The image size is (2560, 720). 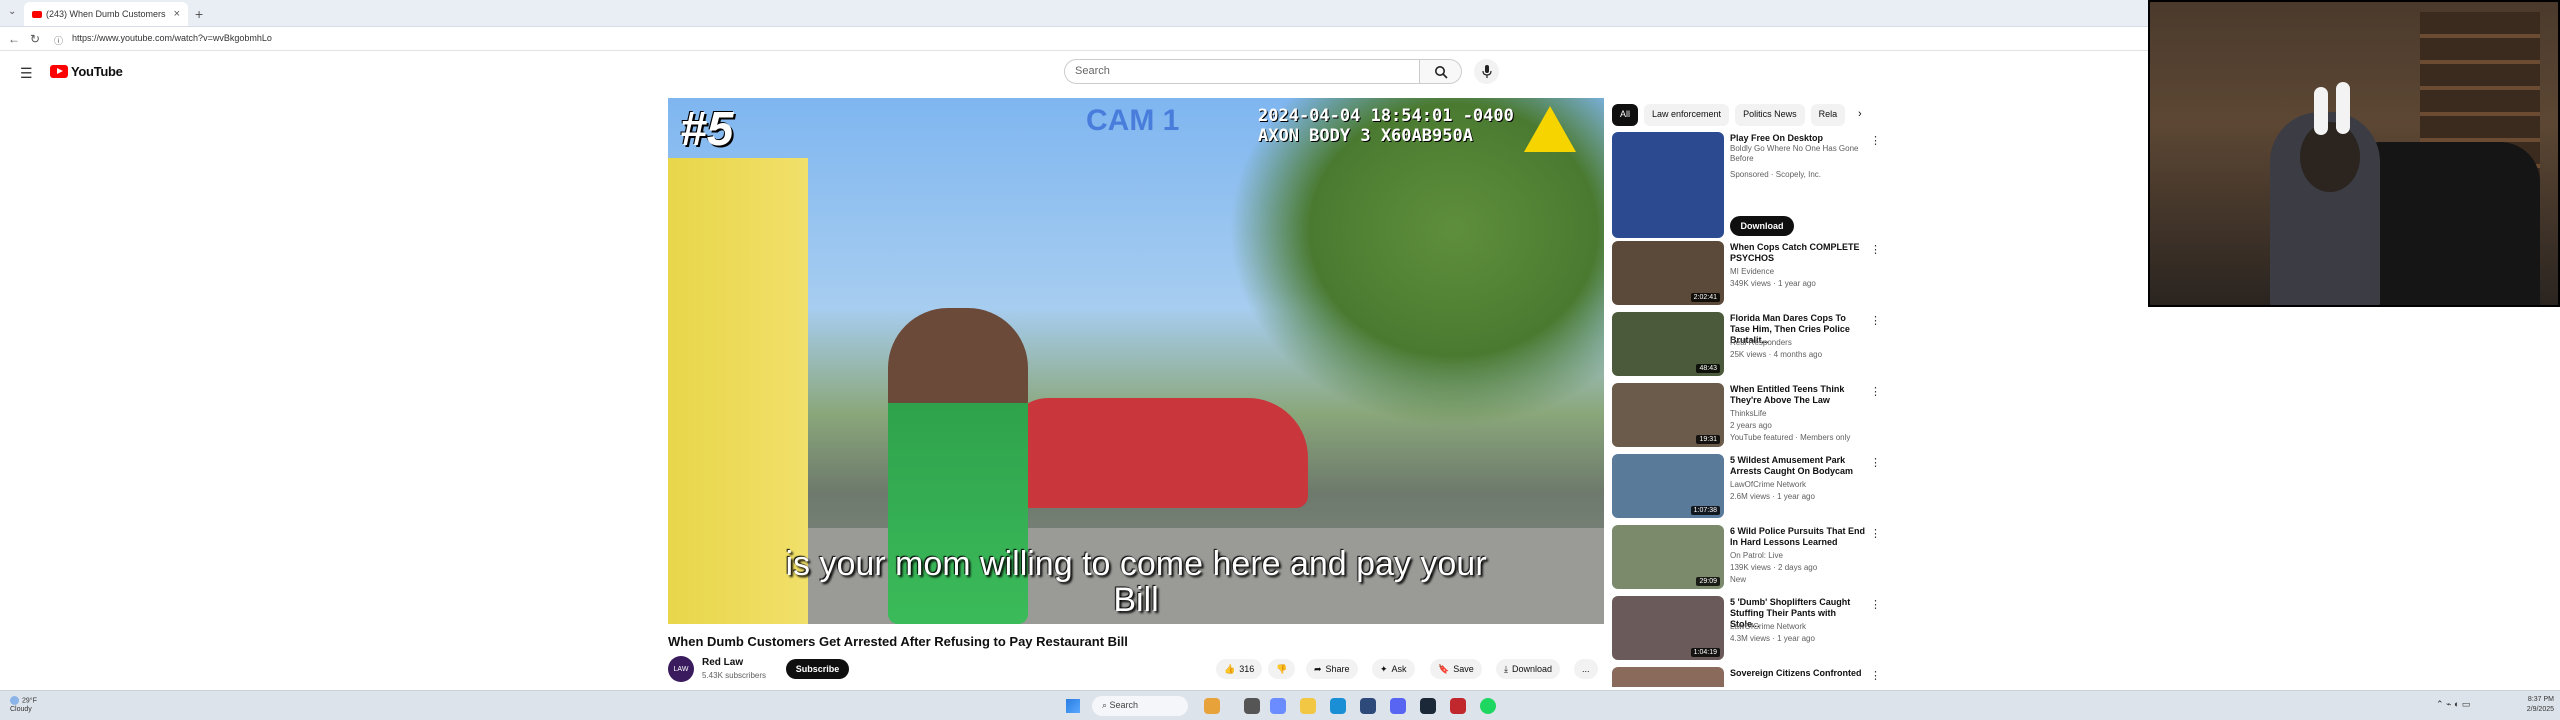 I want to click on save-button: 🔖 Save, so click(x=1456, y=669).